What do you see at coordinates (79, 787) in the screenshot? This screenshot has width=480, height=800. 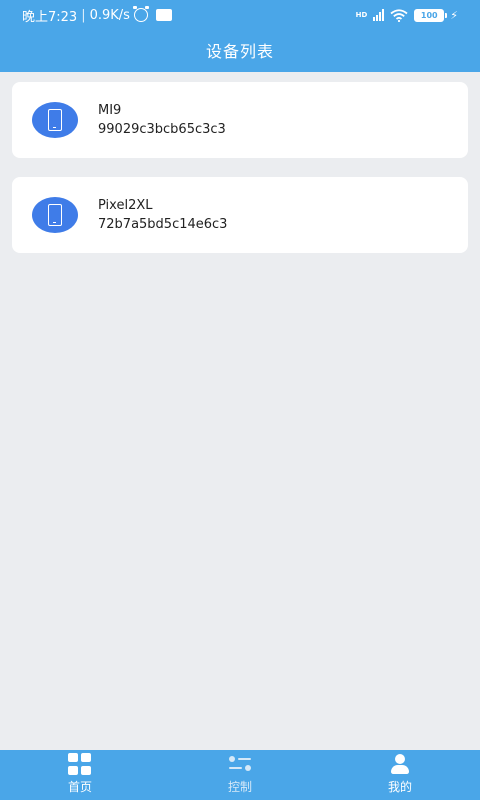 I see `nav-label-home: 首页` at bounding box center [79, 787].